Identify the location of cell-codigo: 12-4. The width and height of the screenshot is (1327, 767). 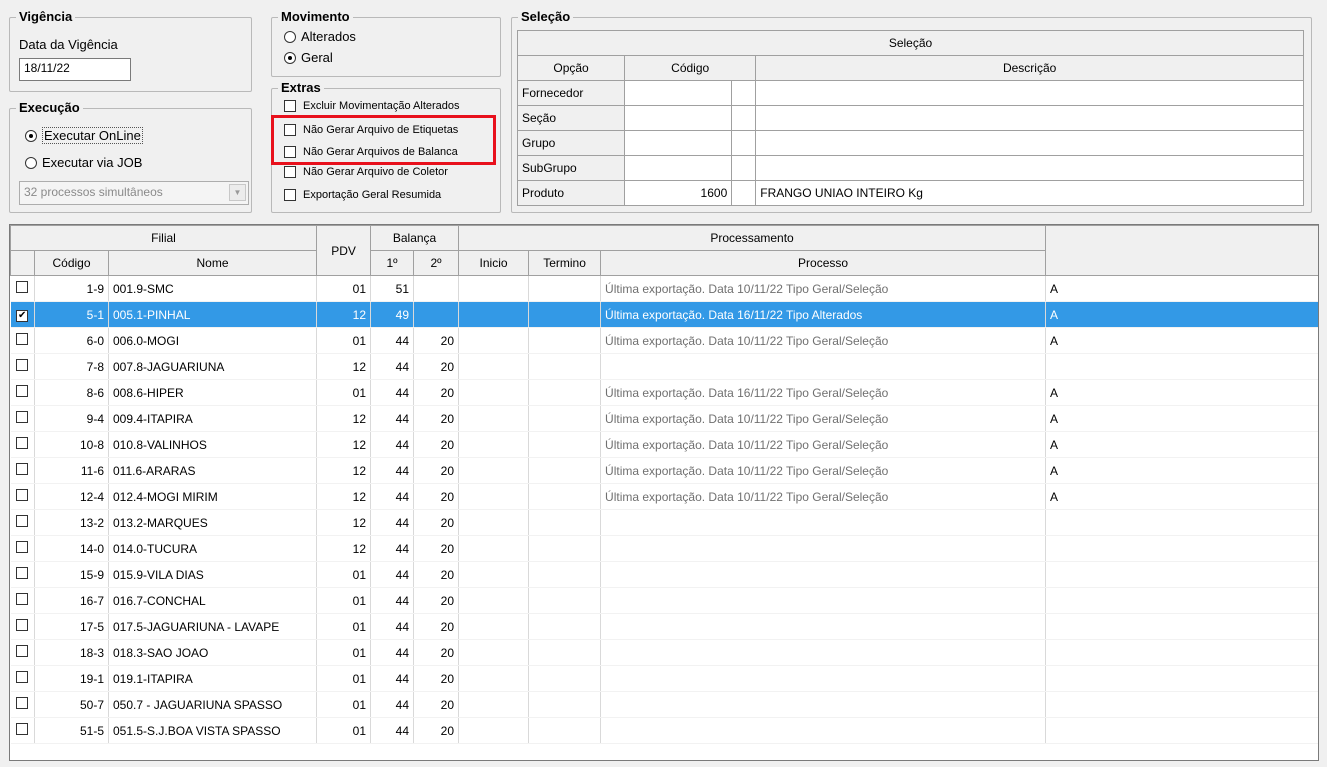
(71, 496).